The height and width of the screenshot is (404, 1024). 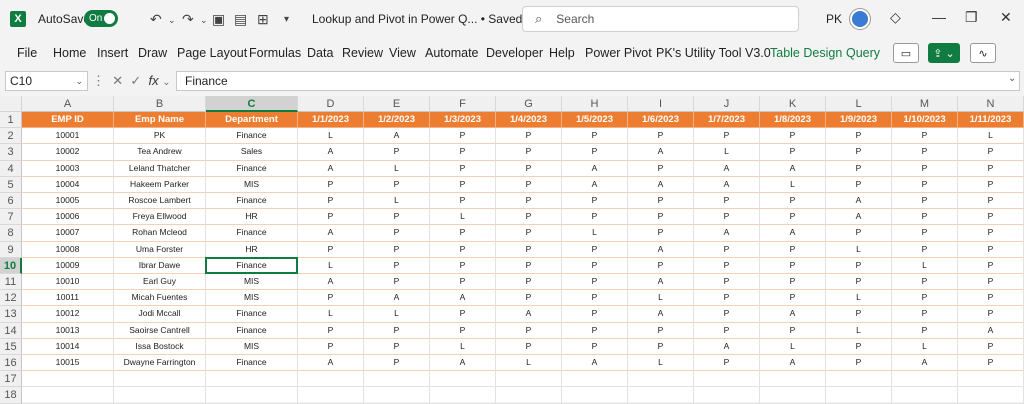 What do you see at coordinates (859, 395) in the screenshot?
I see `cell-l18` at bounding box center [859, 395].